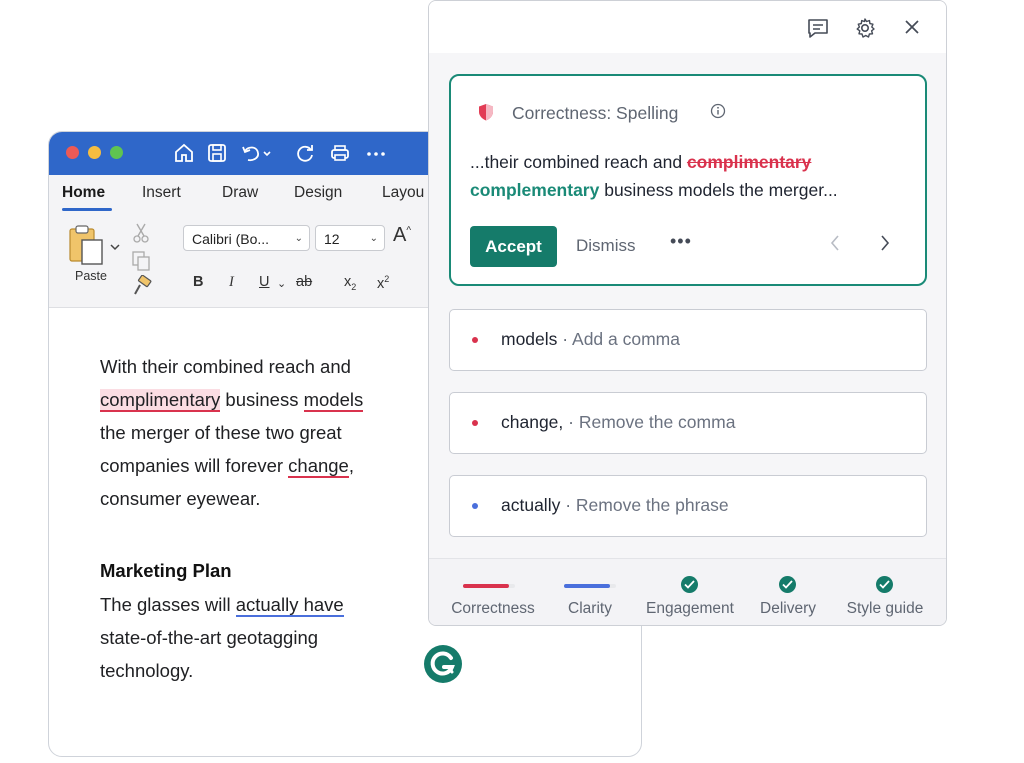  I want to click on accept-button: Accept, so click(513, 246).